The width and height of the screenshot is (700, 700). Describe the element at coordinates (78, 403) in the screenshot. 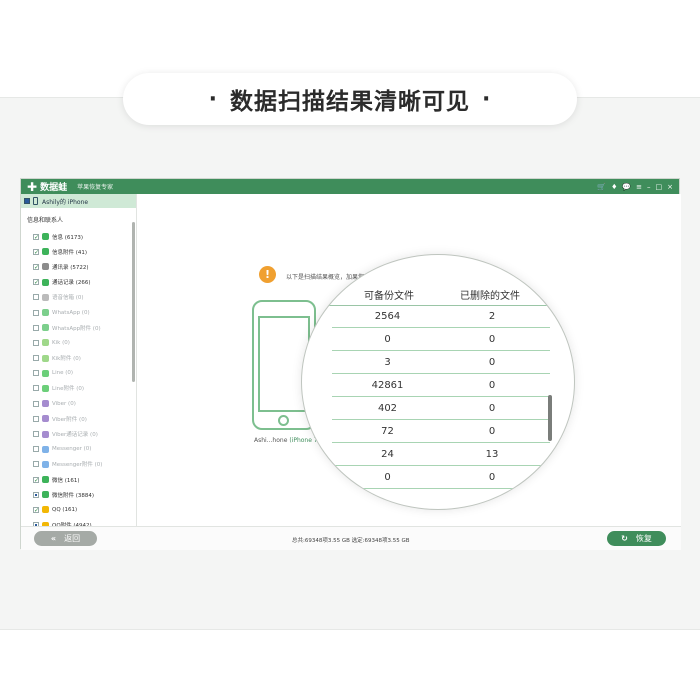

I see `sidebar-item: Viber (0)` at that location.